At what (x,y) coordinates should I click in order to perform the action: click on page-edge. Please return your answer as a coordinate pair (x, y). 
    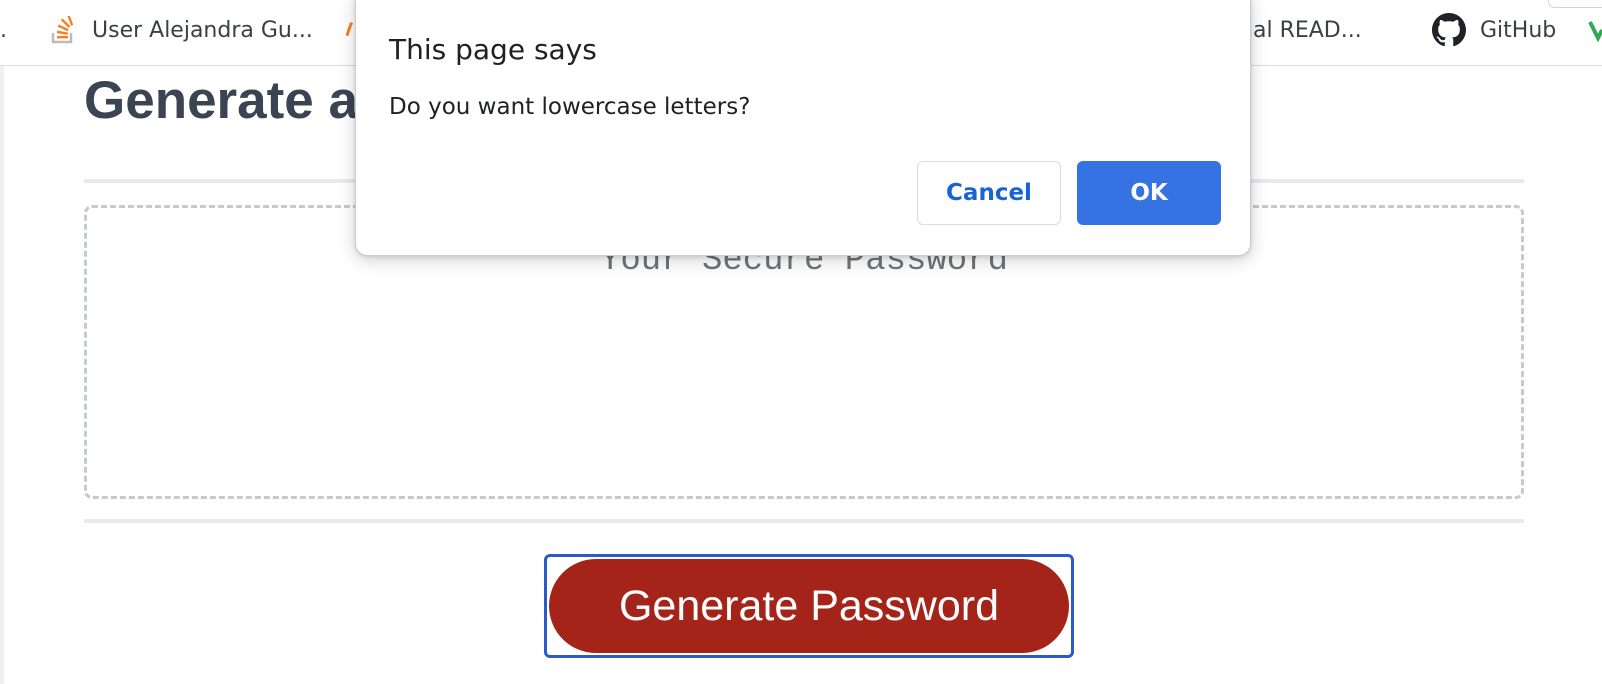
    Looking at the image, I should click on (2, 375).